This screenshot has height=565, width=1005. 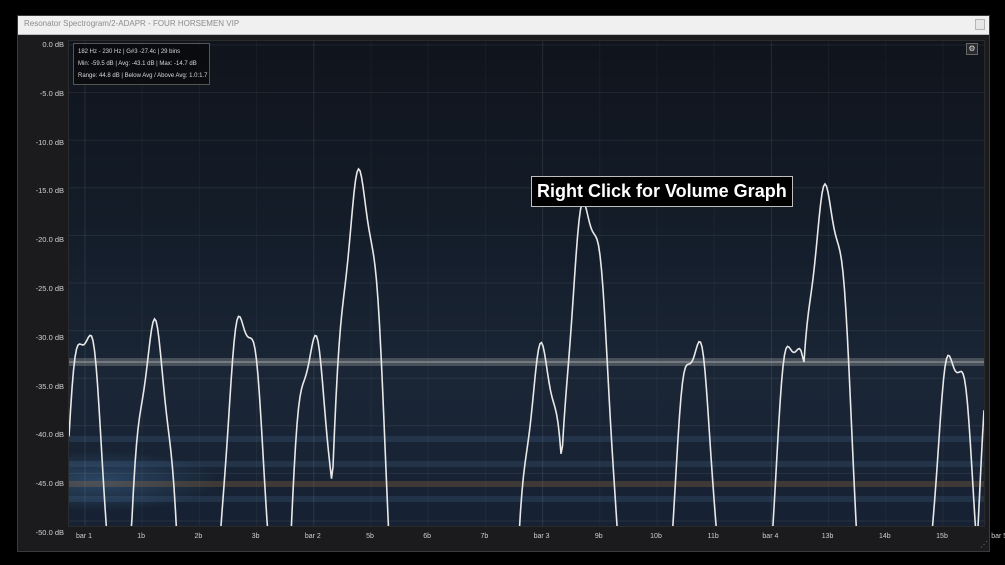 I want to click on x-axis-label: 11b, so click(x=713, y=536).